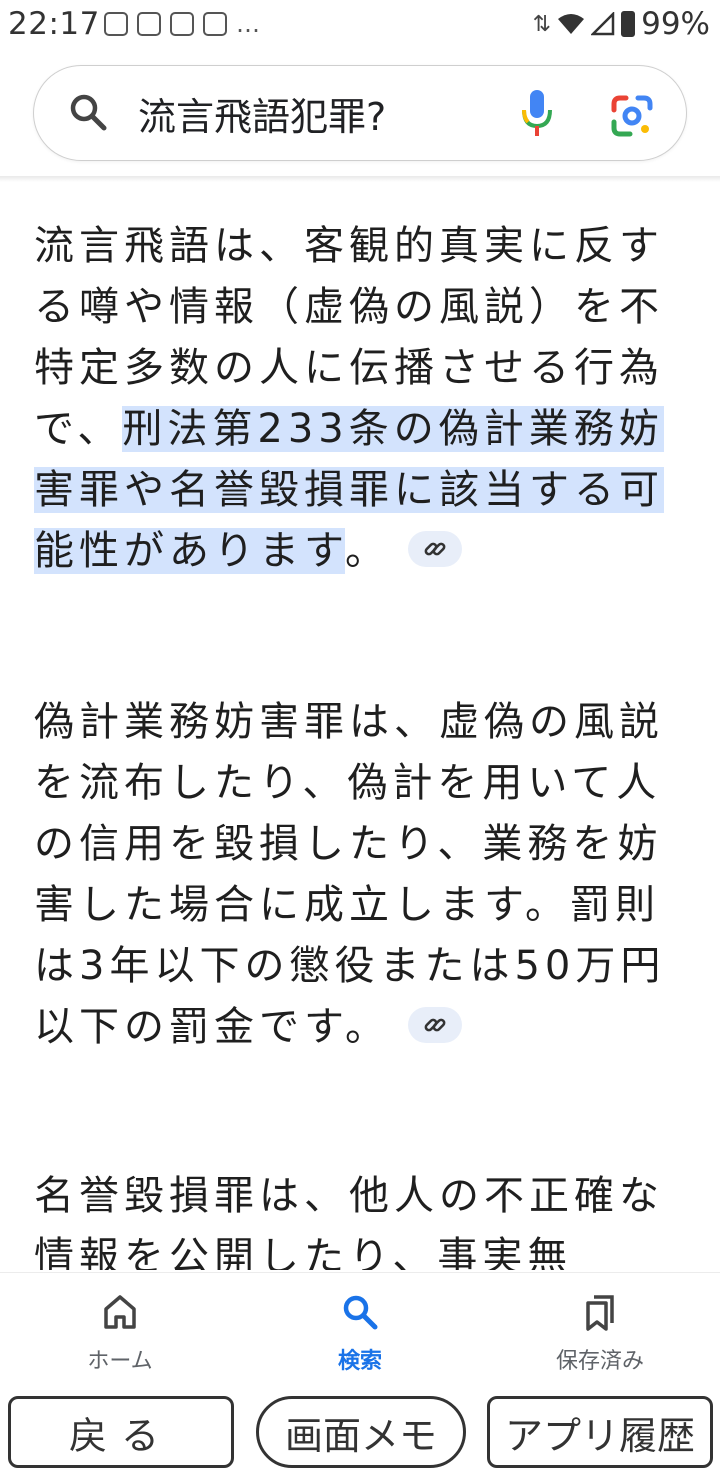 The height and width of the screenshot is (1480, 720). I want to click on clock: 22:17, so click(54, 24).